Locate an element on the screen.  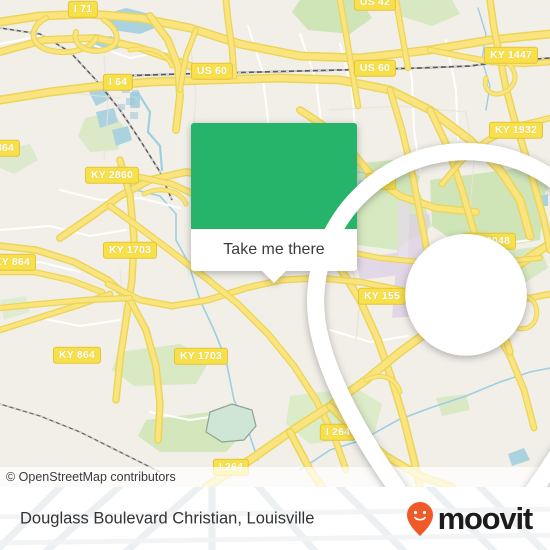
road-shield: KY 1703 is located at coordinates (130, 250).